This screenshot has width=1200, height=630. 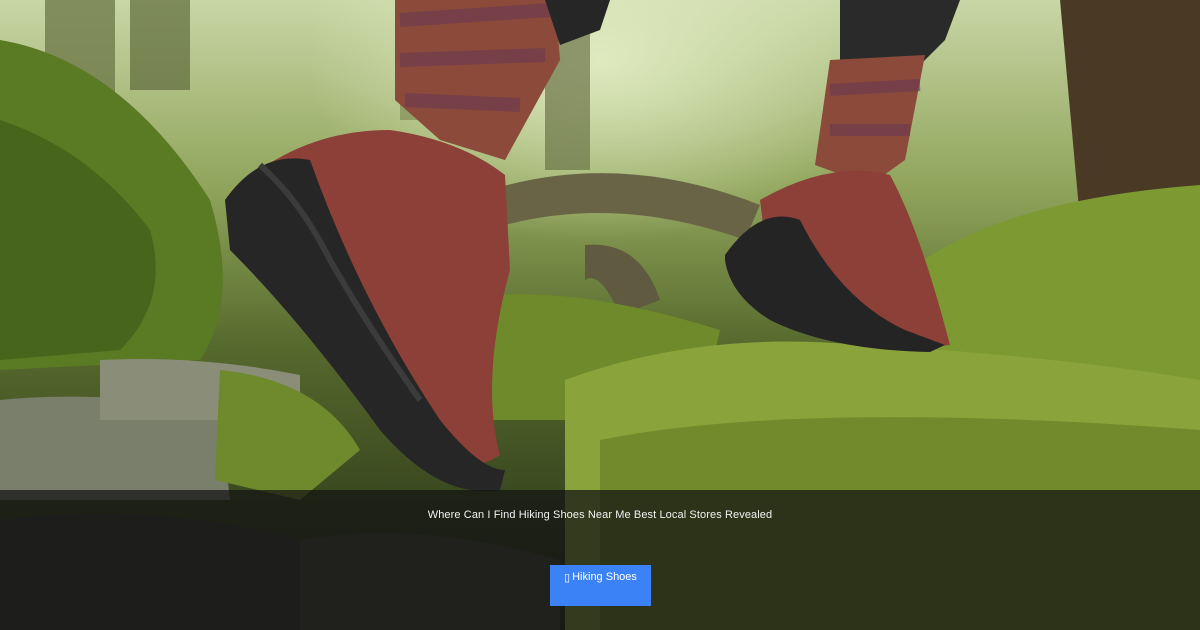 What do you see at coordinates (604, 577) in the screenshot?
I see `tag-button-label: Hiking Shoes` at bounding box center [604, 577].